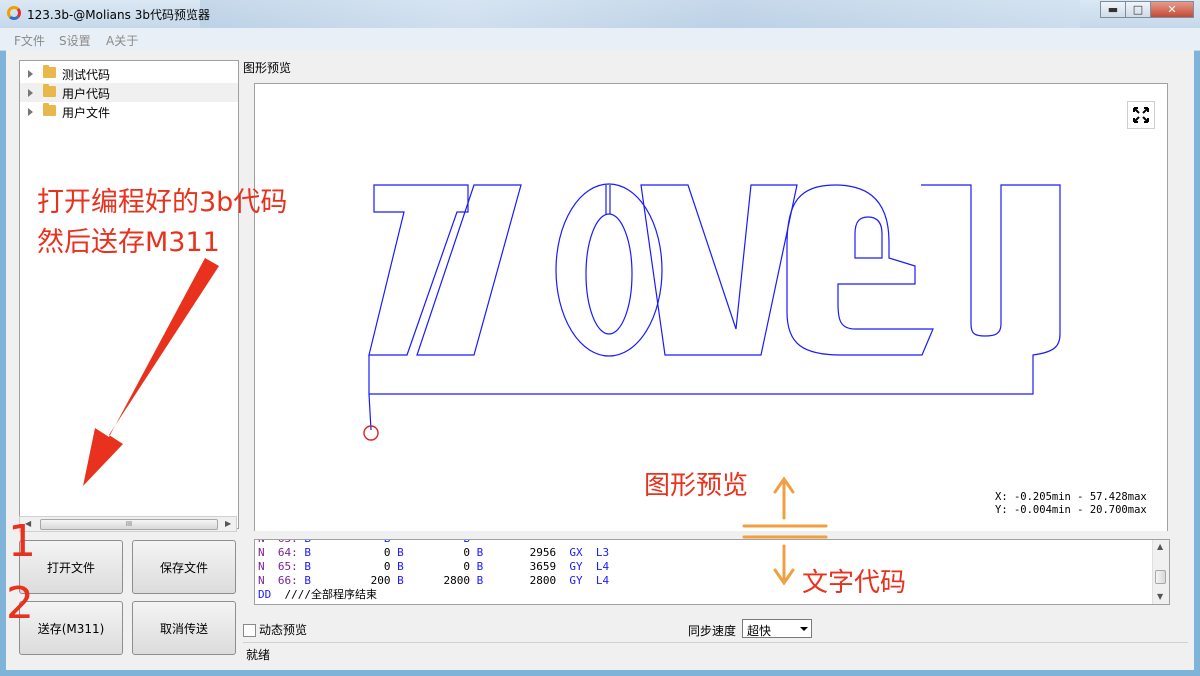 This screenshot has height=676, width=1200. What do you see at coordinates (1138, 9) in the screenshot?
I see `maximize-button: □` at bounding box center [1138, 9].